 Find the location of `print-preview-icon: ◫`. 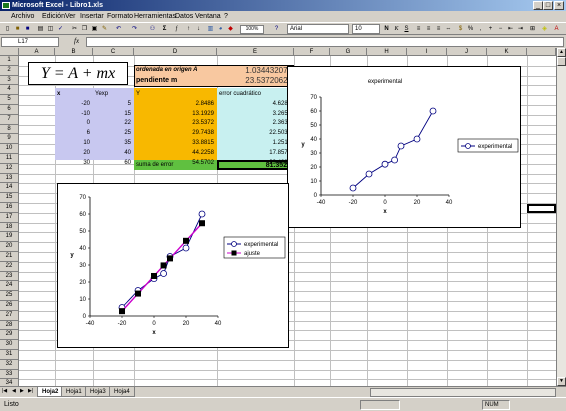

print-preview-icon: ◫ is located at coordinates (50, 29).